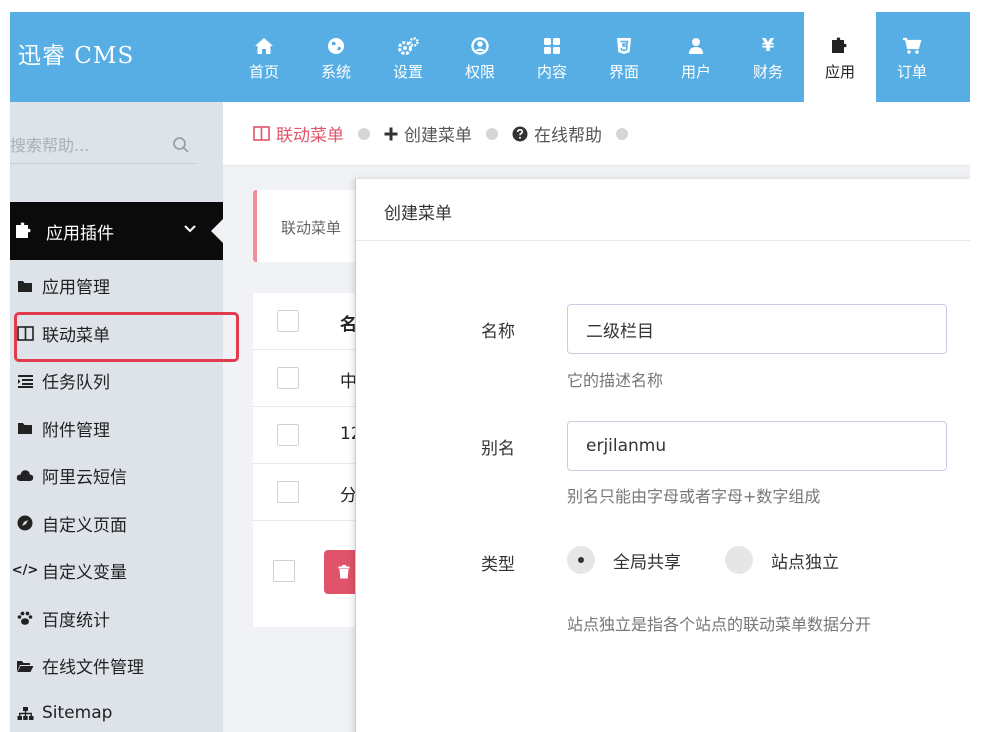 This screenshot has height=732, width=989. What do you see at coordinates (116, 524) in the screenshot?
I see `sidebar-item-custom-page: 自定义页面` at bounding box center [116, 524].